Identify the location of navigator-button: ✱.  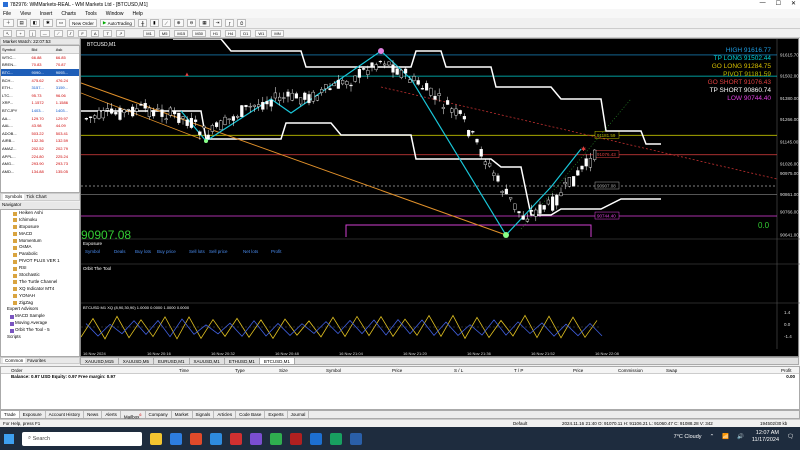
(48, 23).